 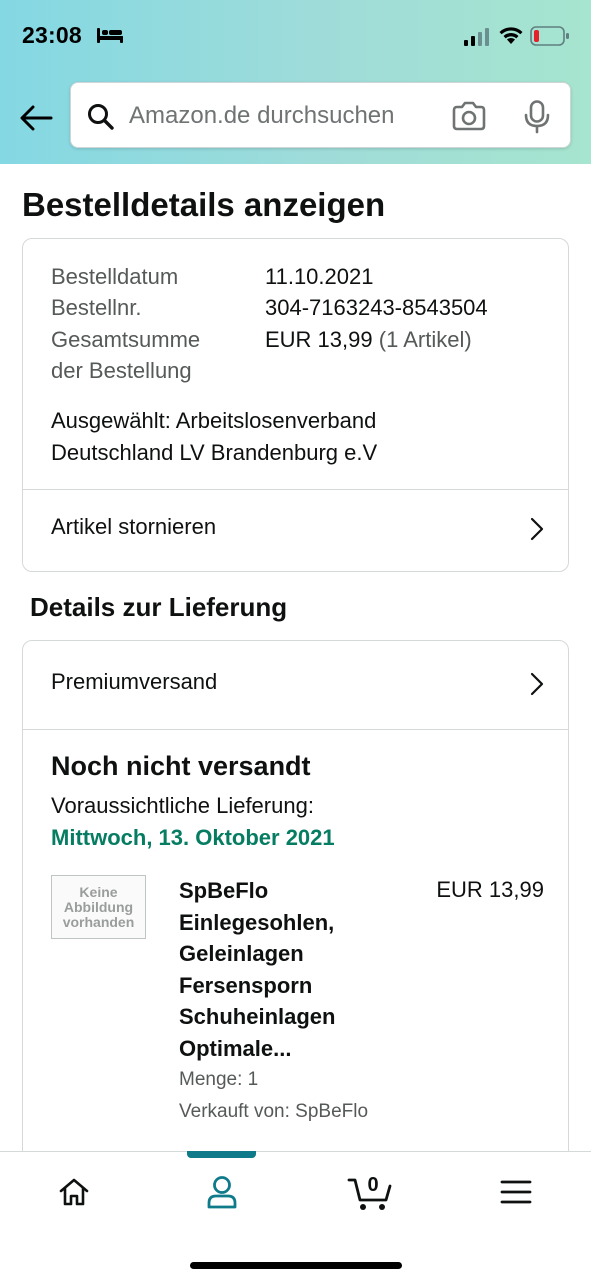 I want to click on product-title-line: Einlegesohlen,, so click(x=257, y=922).